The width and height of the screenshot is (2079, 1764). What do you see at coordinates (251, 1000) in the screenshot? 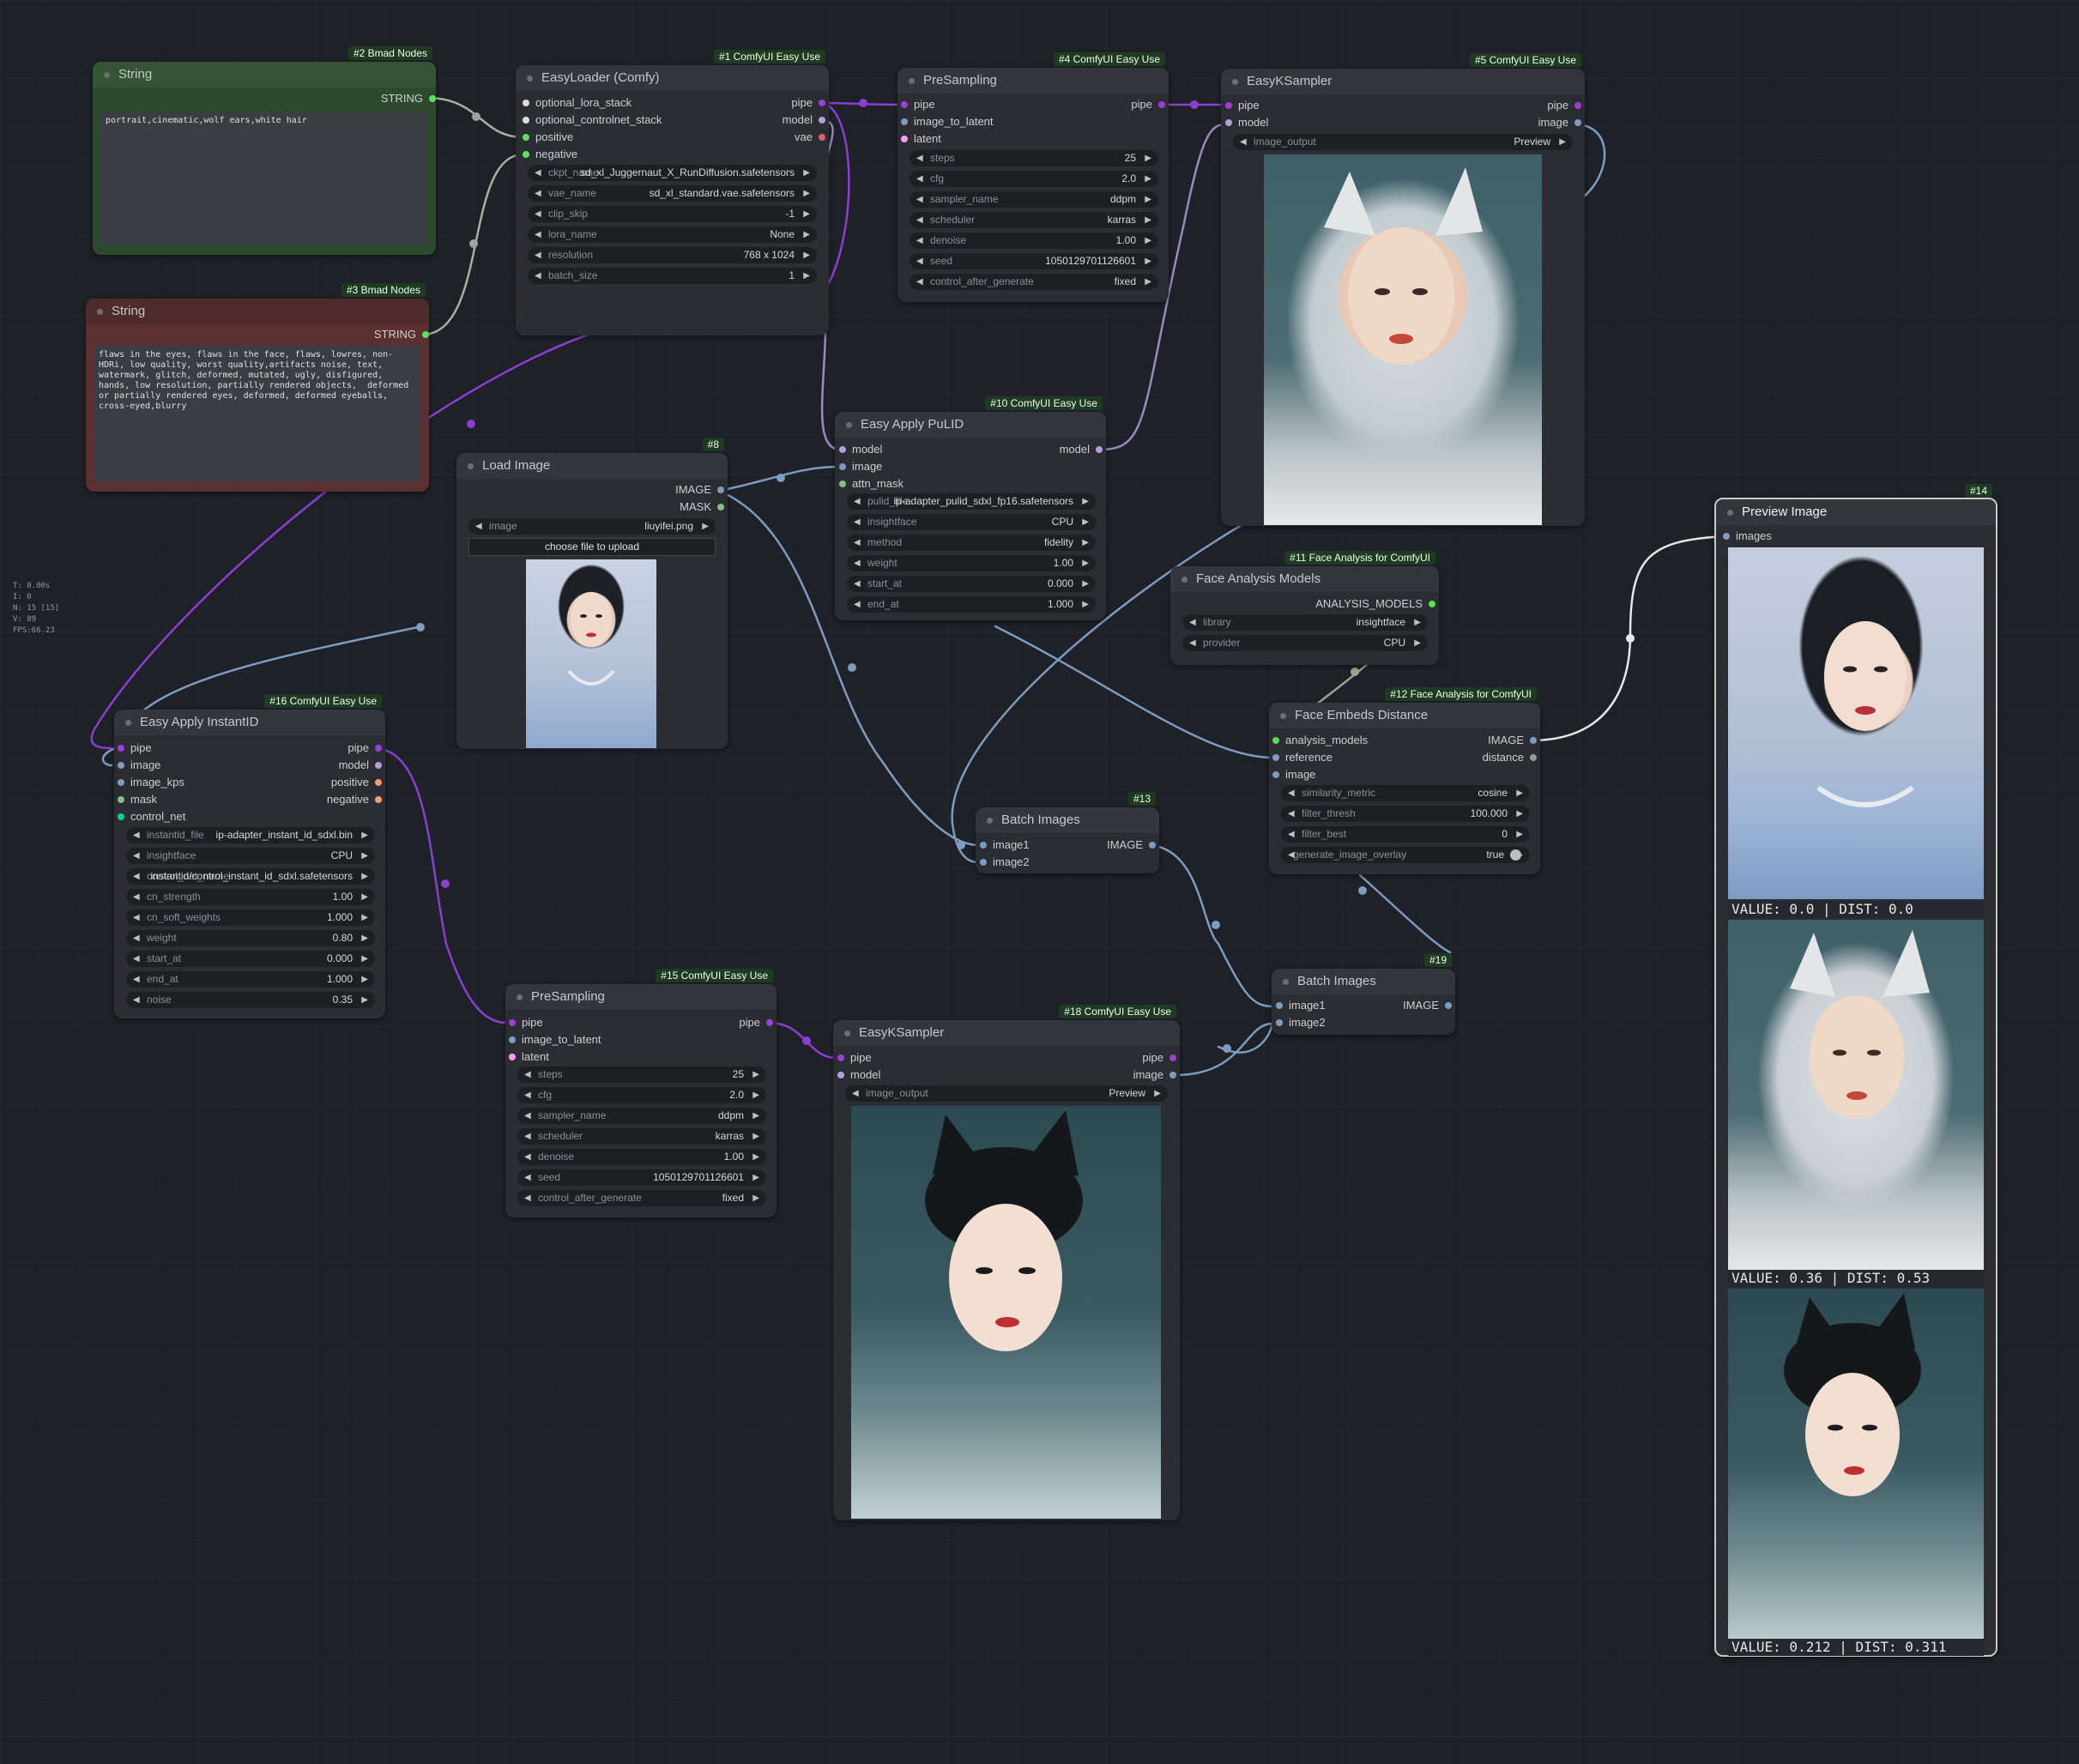
I see `widget-noise: noise0.35` at bounding box center [251, 1000].